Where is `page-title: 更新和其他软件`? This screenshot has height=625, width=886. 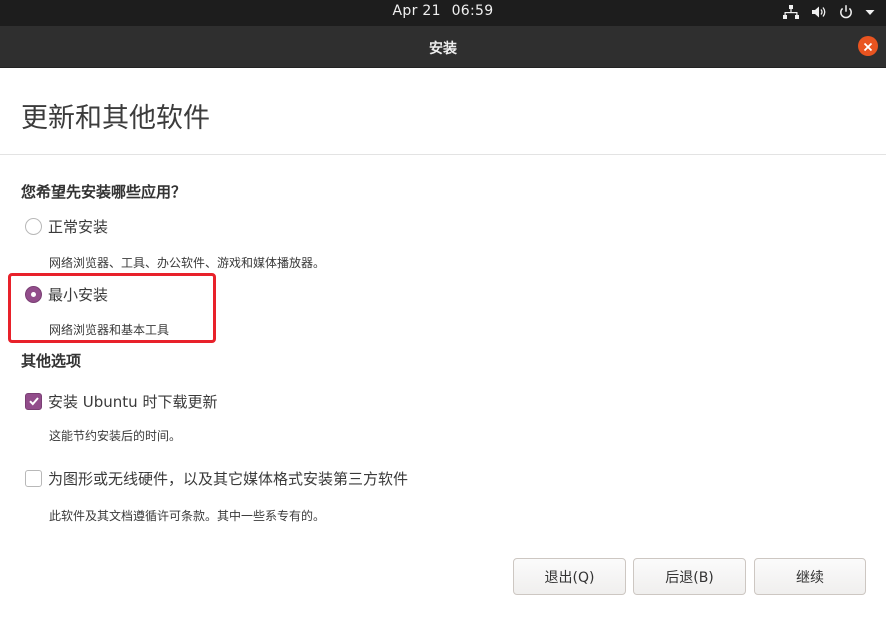 page-title: 更新和其他软件 is located at coordinates (115, 118).